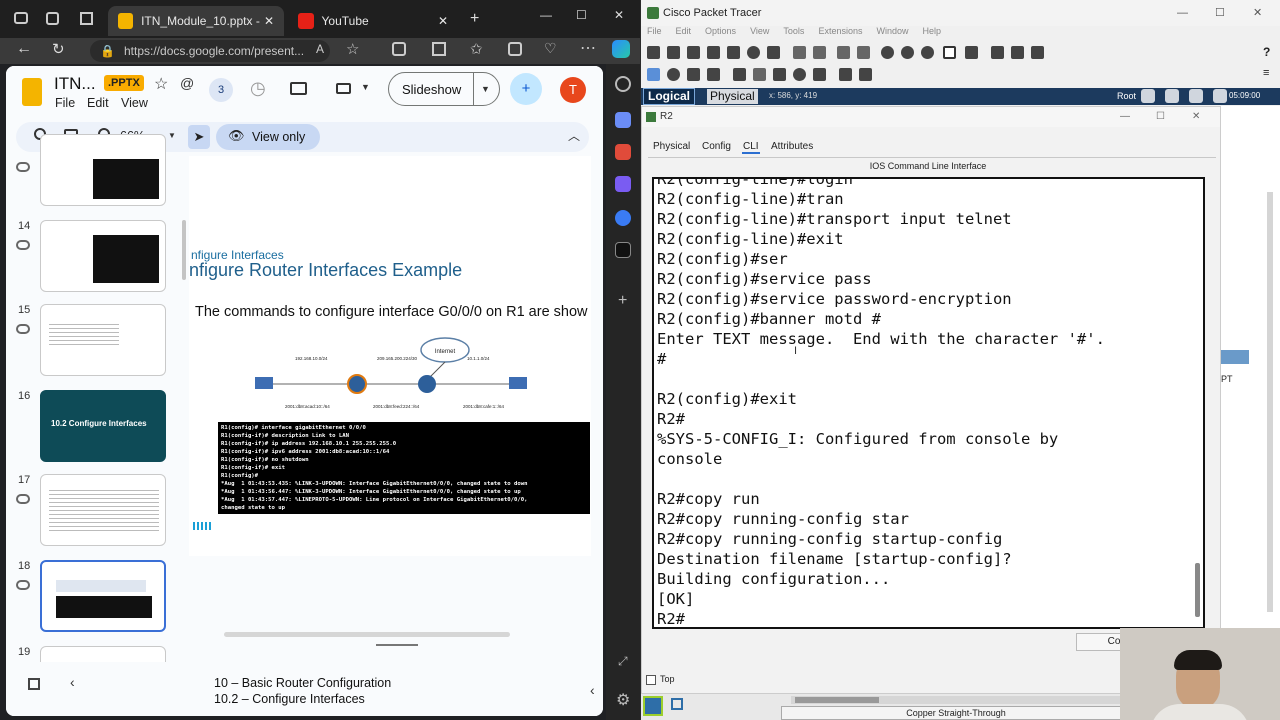 The width and height of the screenshot is (1280, 720). Describe the element at coordinates (439, 49) in the screenshot. I see `split-screen-icon` at that location.